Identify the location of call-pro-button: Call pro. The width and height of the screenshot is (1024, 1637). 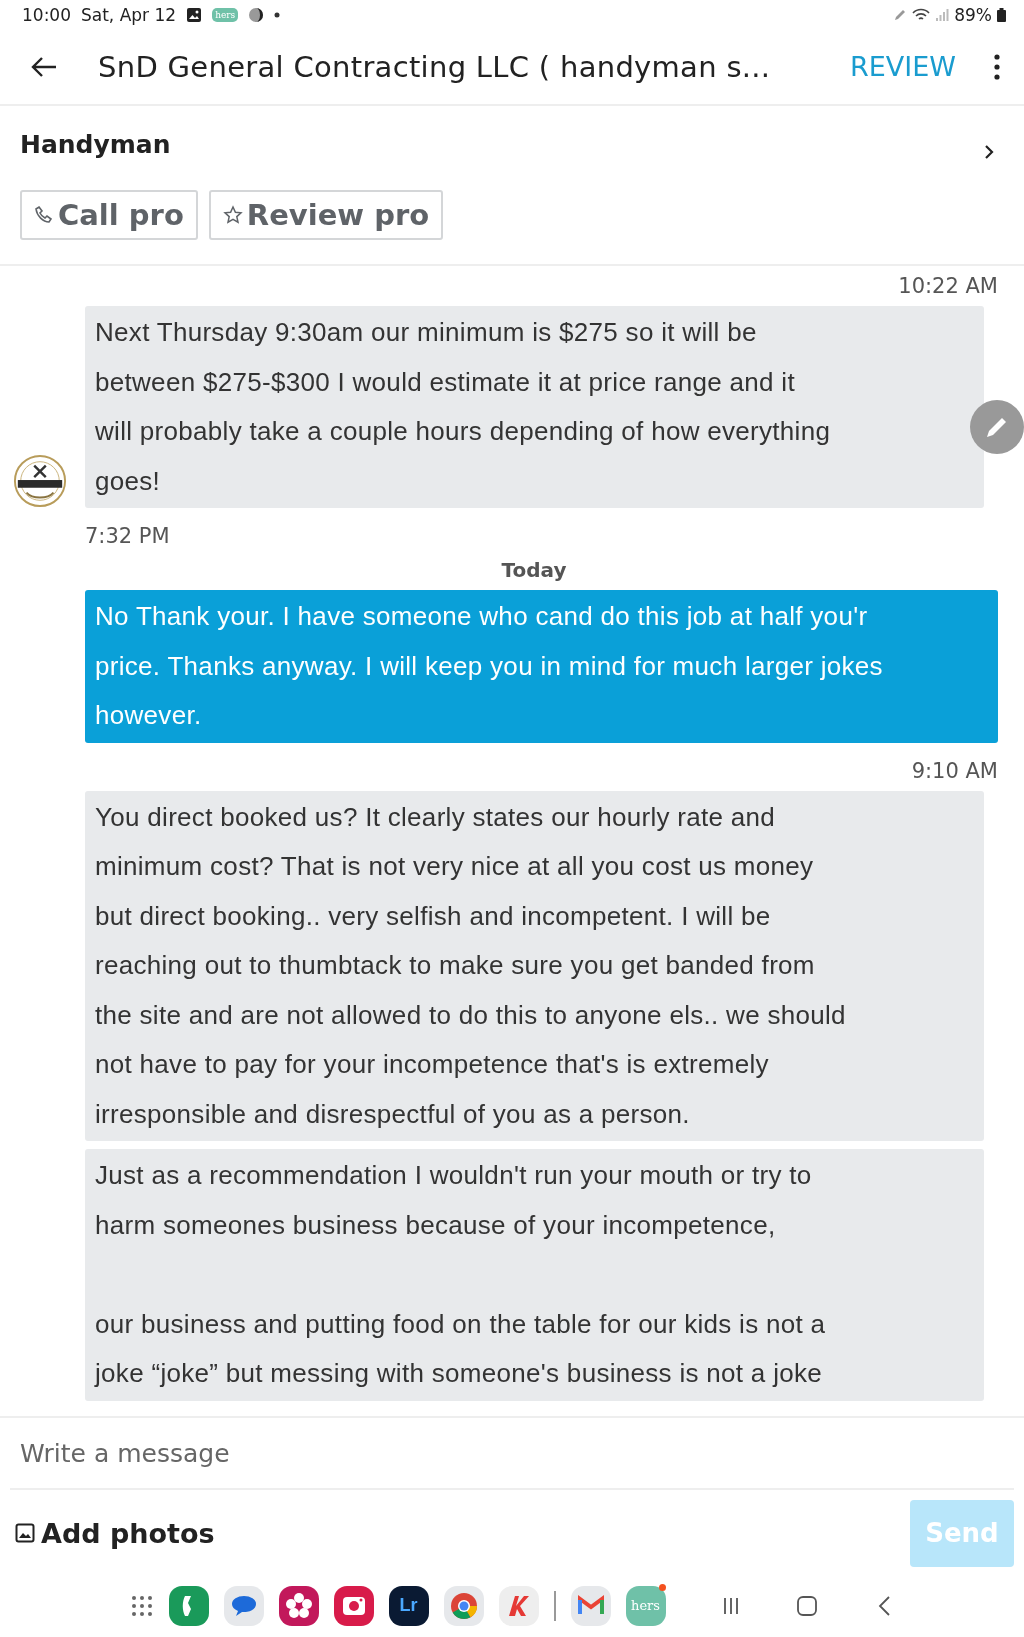
(109, 215).